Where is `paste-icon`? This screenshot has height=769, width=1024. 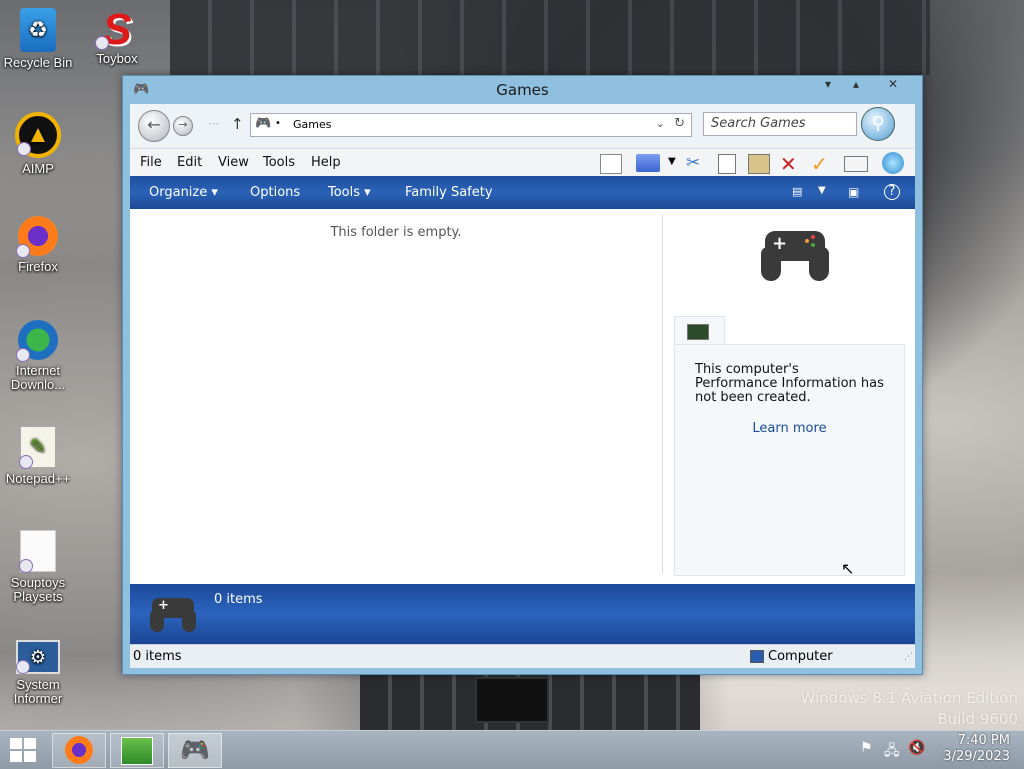 paste-icon is located at coordinates (759, 164).